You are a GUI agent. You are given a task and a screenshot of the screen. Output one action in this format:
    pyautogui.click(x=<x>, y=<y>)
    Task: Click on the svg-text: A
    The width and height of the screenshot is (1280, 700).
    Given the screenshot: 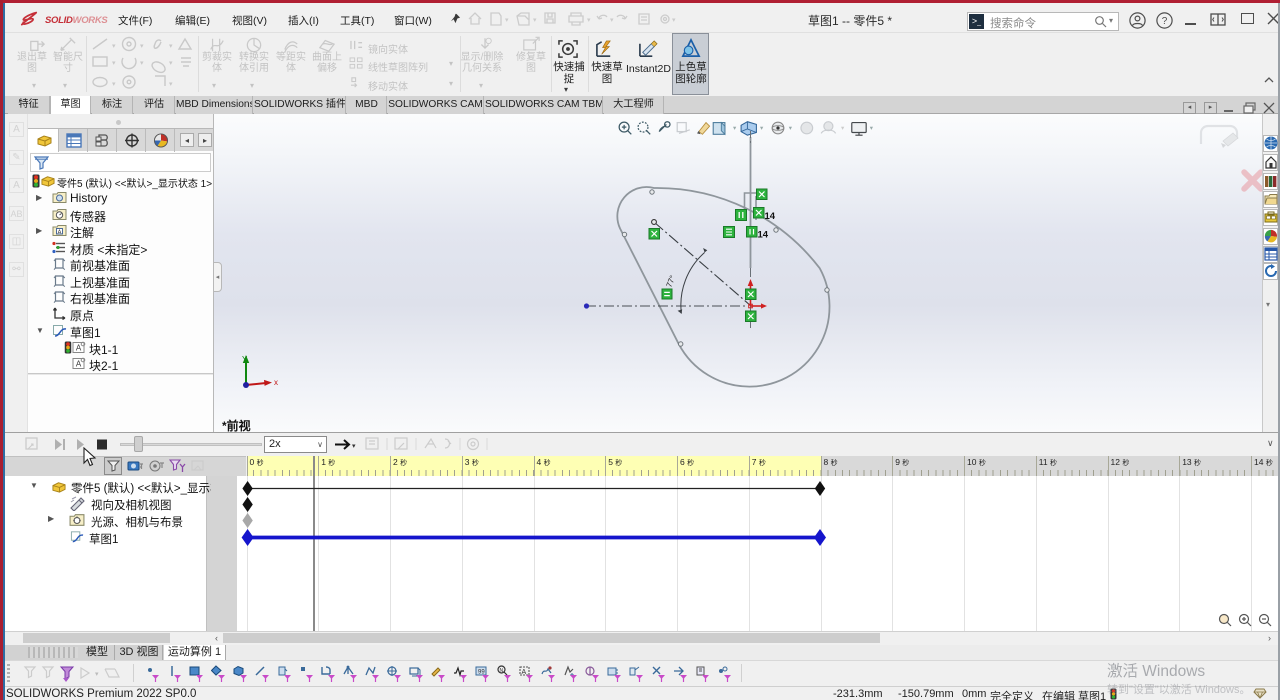 What is the action you would take?
    pyautogui.click(x=60, y=232)
    